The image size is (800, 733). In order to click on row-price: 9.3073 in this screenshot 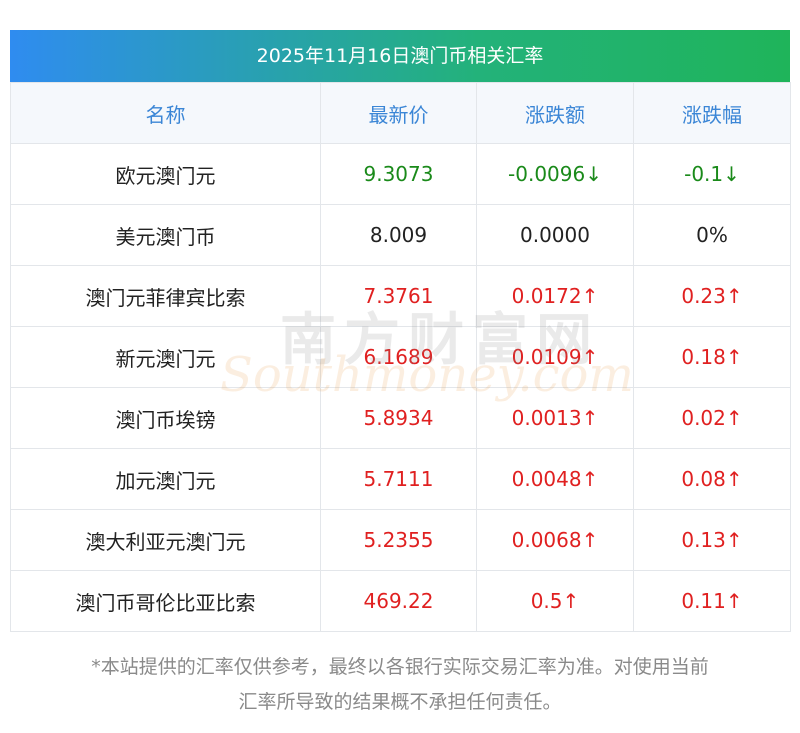, I will do `click(398, 174)`.